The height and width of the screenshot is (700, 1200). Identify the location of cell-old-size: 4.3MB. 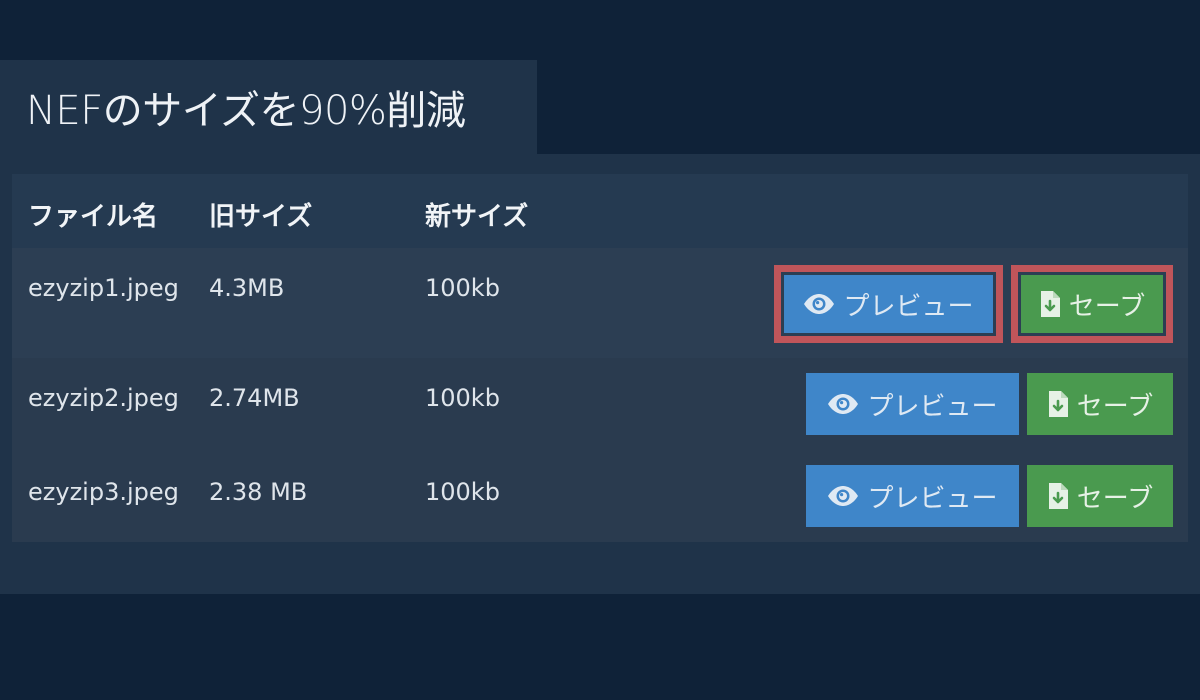
(247, 288).